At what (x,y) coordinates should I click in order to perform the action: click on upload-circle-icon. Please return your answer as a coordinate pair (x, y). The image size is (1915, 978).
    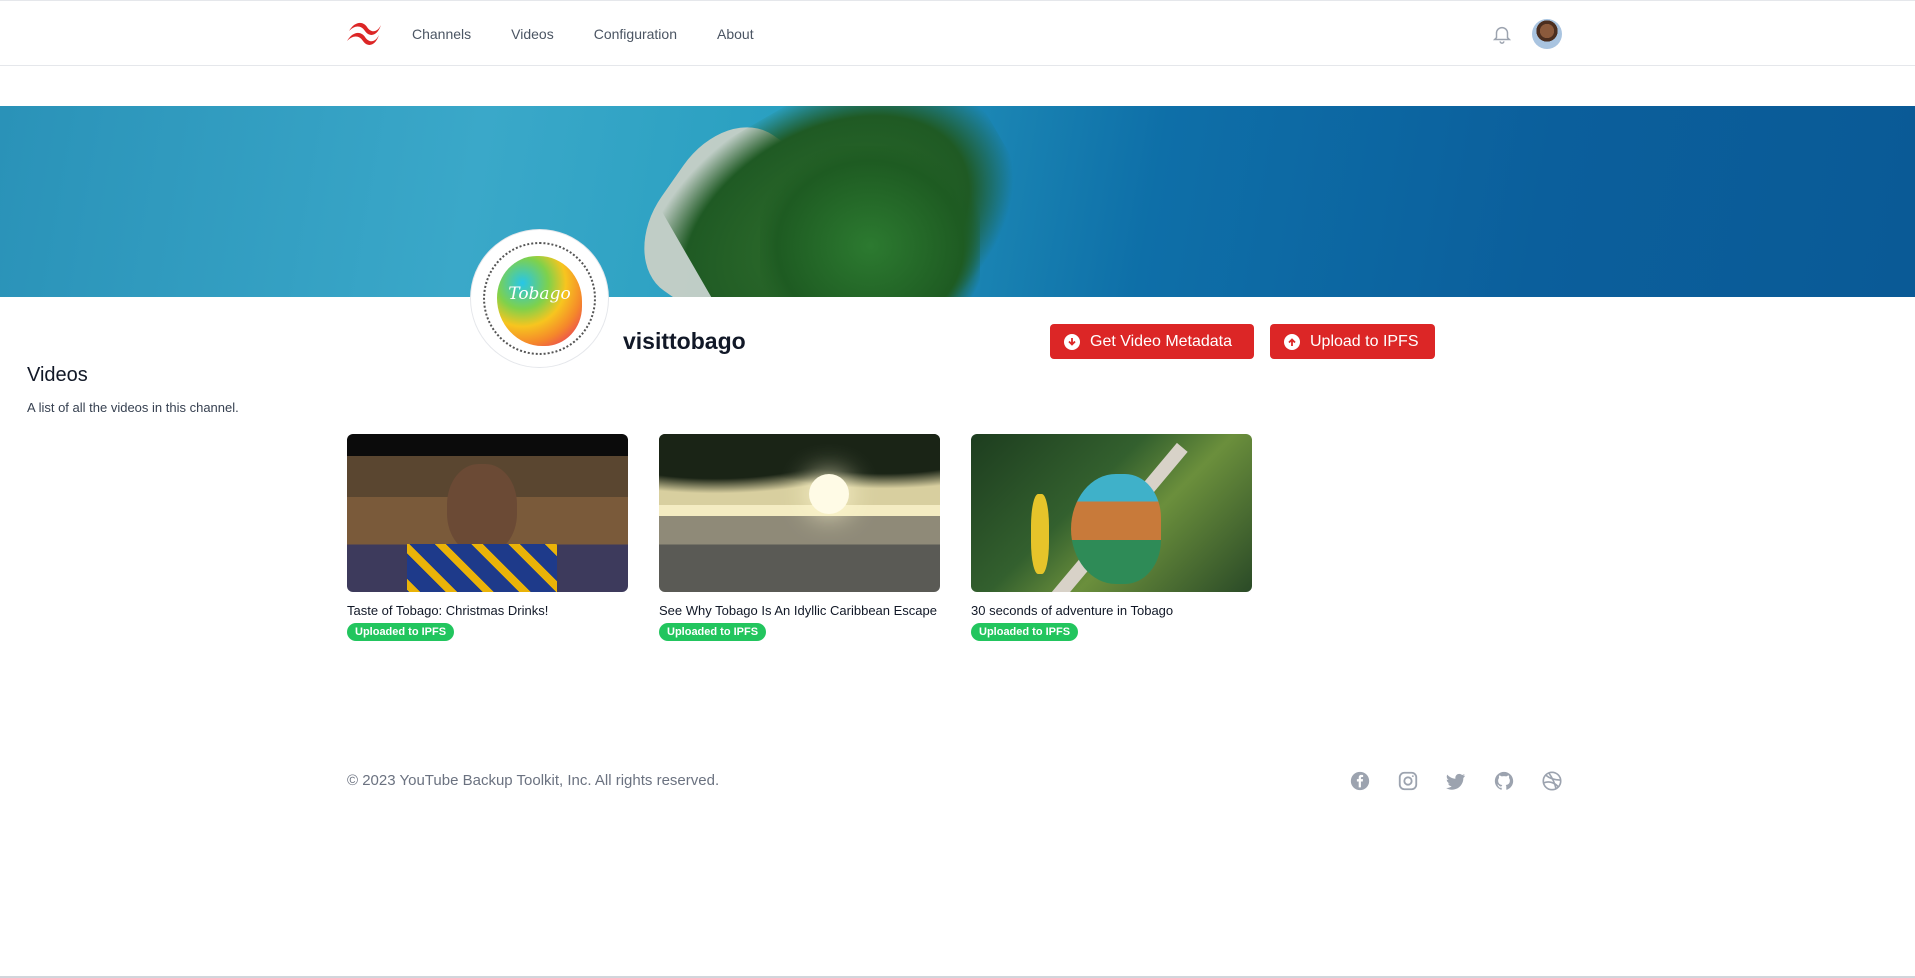
    Looking at the image, I should click on (1292, 341).